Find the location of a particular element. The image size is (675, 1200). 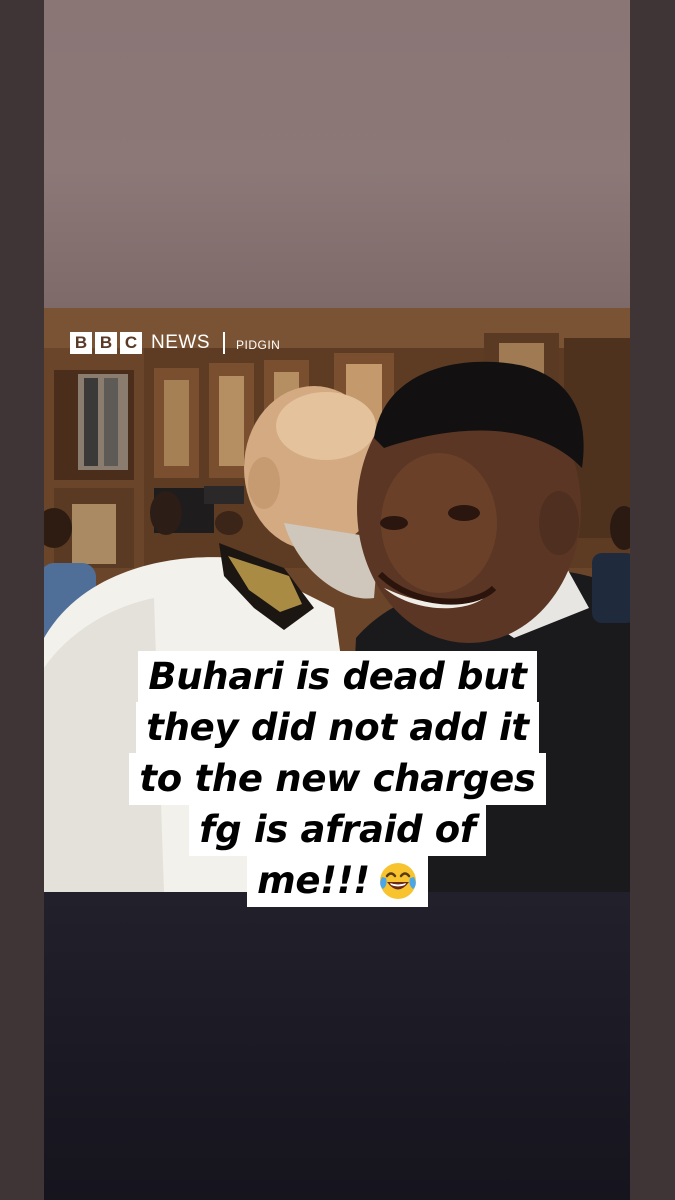

caption-line: fg is afraid of is located at coordinates (337, 830).